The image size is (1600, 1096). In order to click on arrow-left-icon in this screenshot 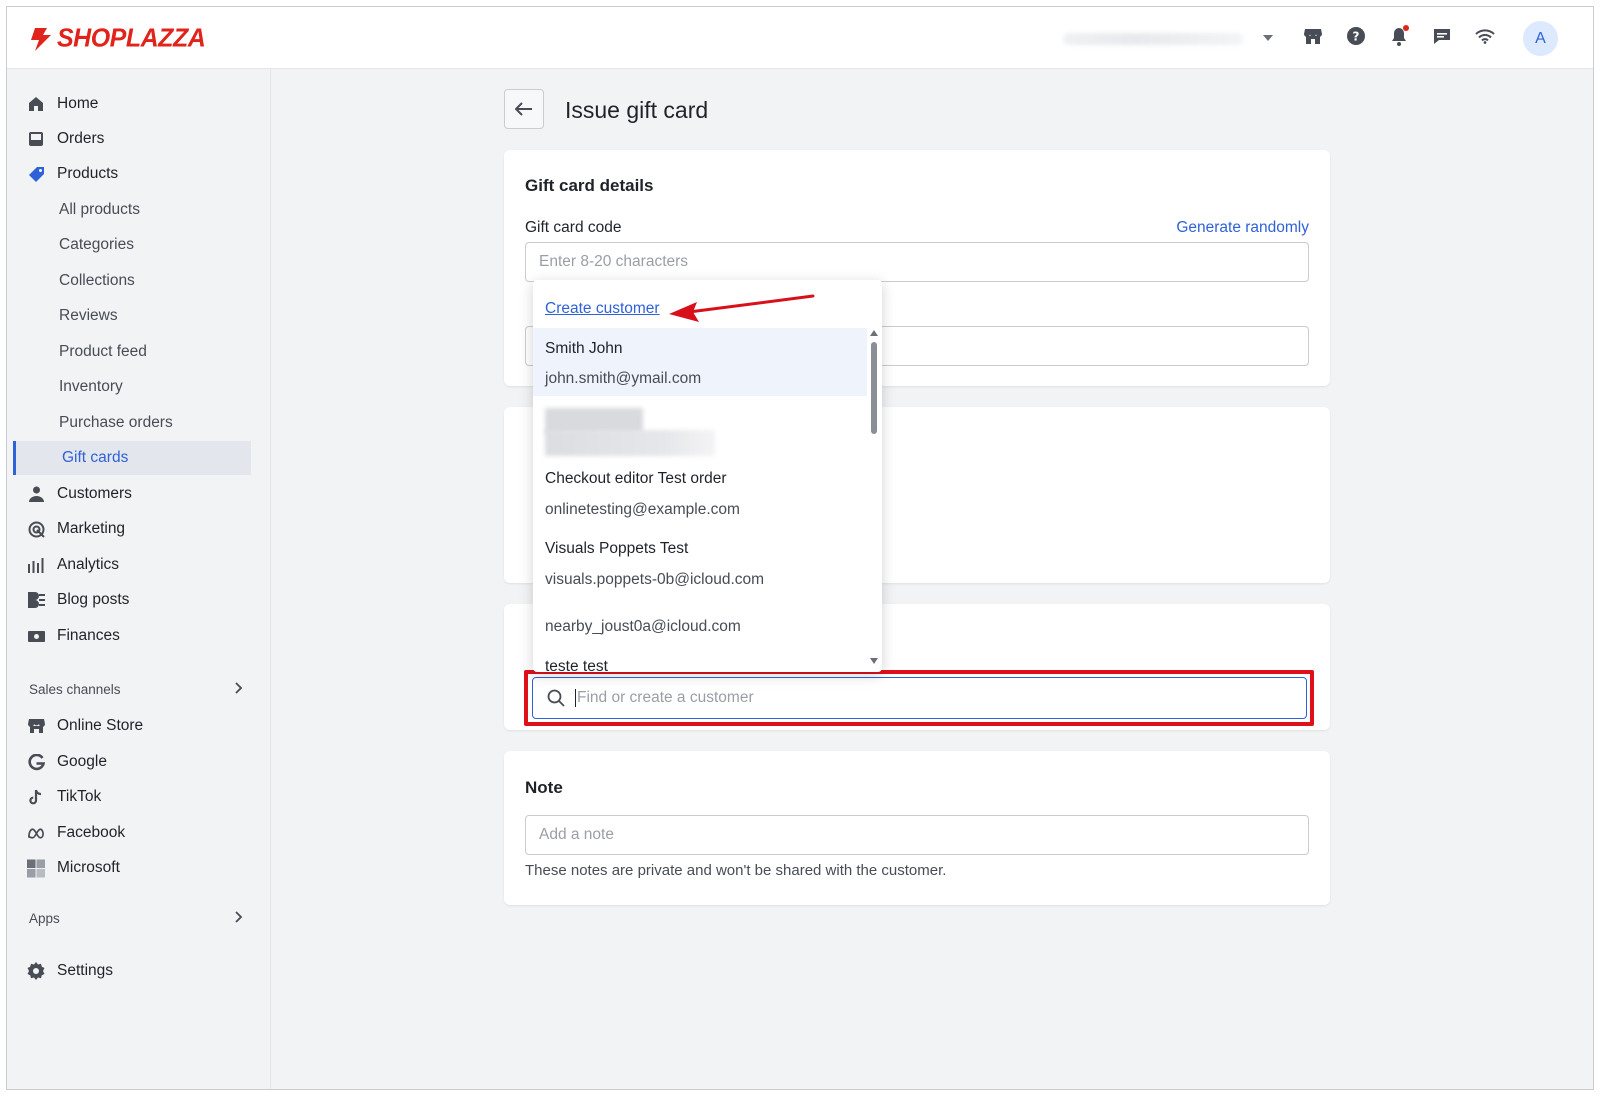, I will do `click(523, 109)`.